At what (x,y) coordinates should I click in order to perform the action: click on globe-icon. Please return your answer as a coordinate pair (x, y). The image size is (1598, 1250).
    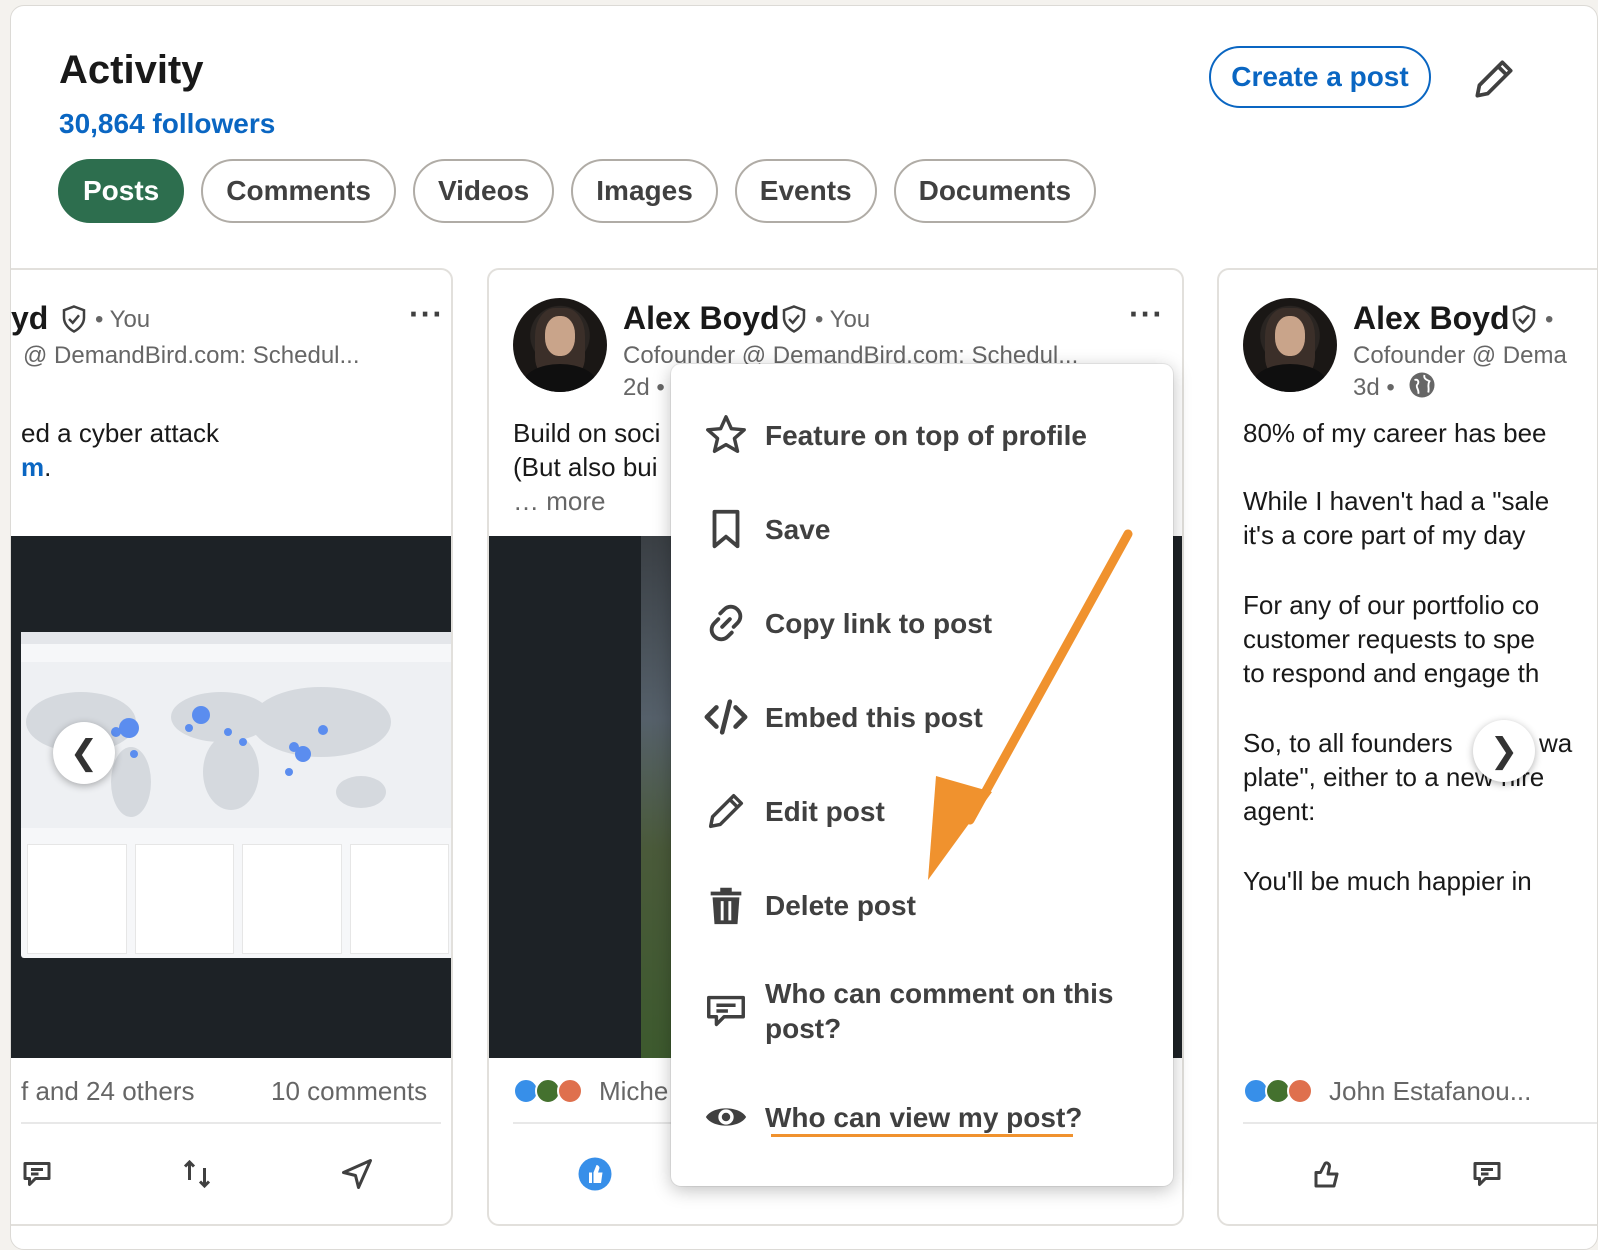
    Looking at the image, I should click on (1422, 385).